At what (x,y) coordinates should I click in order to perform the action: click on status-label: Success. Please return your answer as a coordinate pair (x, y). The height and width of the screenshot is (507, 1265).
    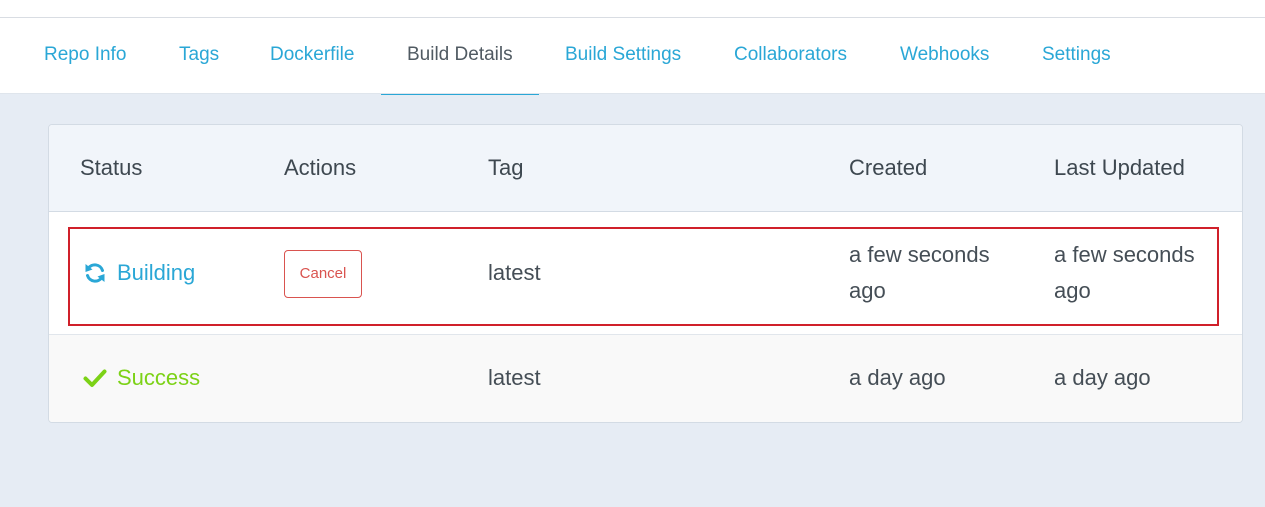
    Looking at the image, I should click on (159, 377).